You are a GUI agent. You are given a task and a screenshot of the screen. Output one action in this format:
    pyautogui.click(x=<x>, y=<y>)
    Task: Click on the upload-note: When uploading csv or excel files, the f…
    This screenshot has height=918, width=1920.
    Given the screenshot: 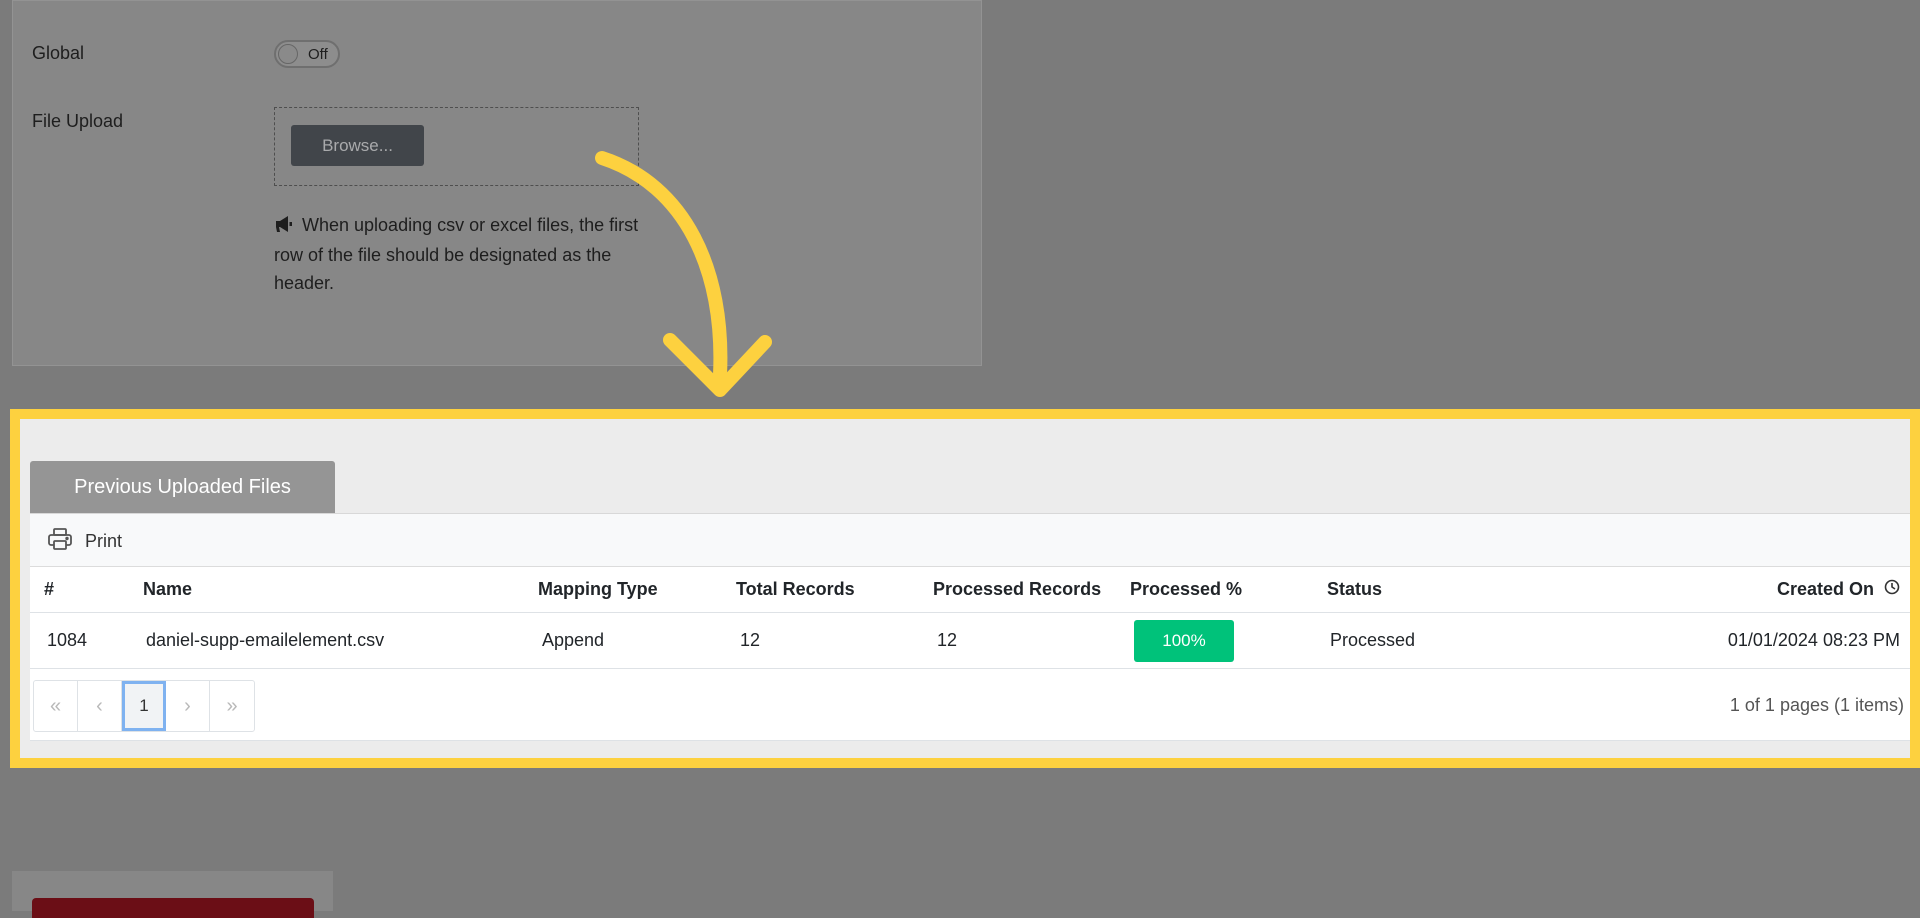 What is the action you would take?
    pyautogui.click(x=459, y=254)
    